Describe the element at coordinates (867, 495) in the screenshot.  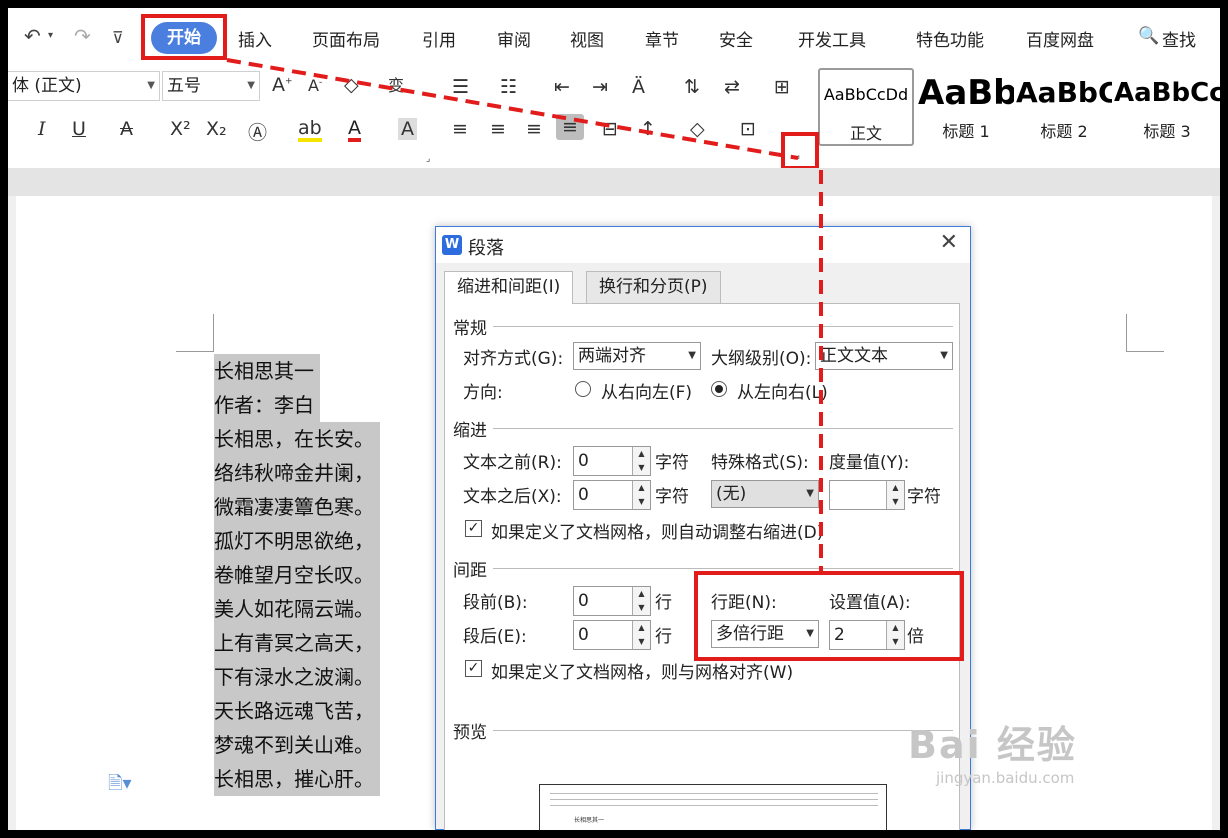
I see `measure-spinner: ▲ ▼` at that location.